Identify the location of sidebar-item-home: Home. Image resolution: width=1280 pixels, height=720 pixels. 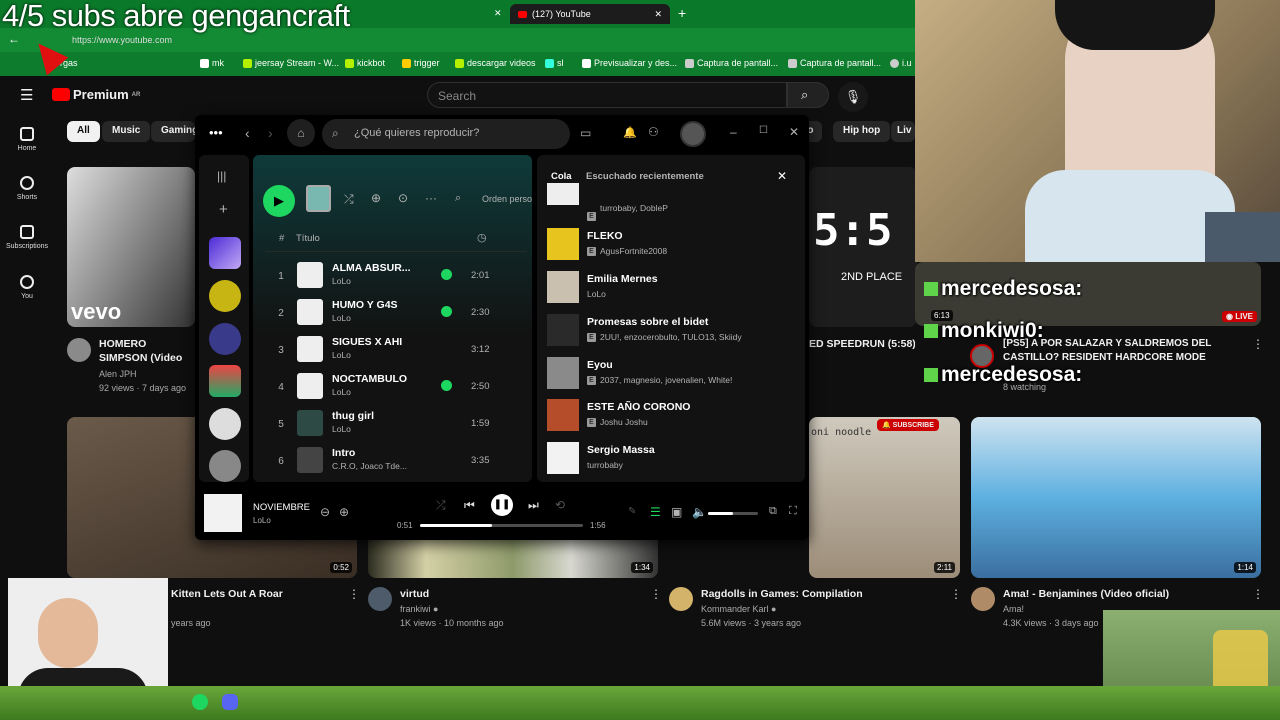
(27, 139).